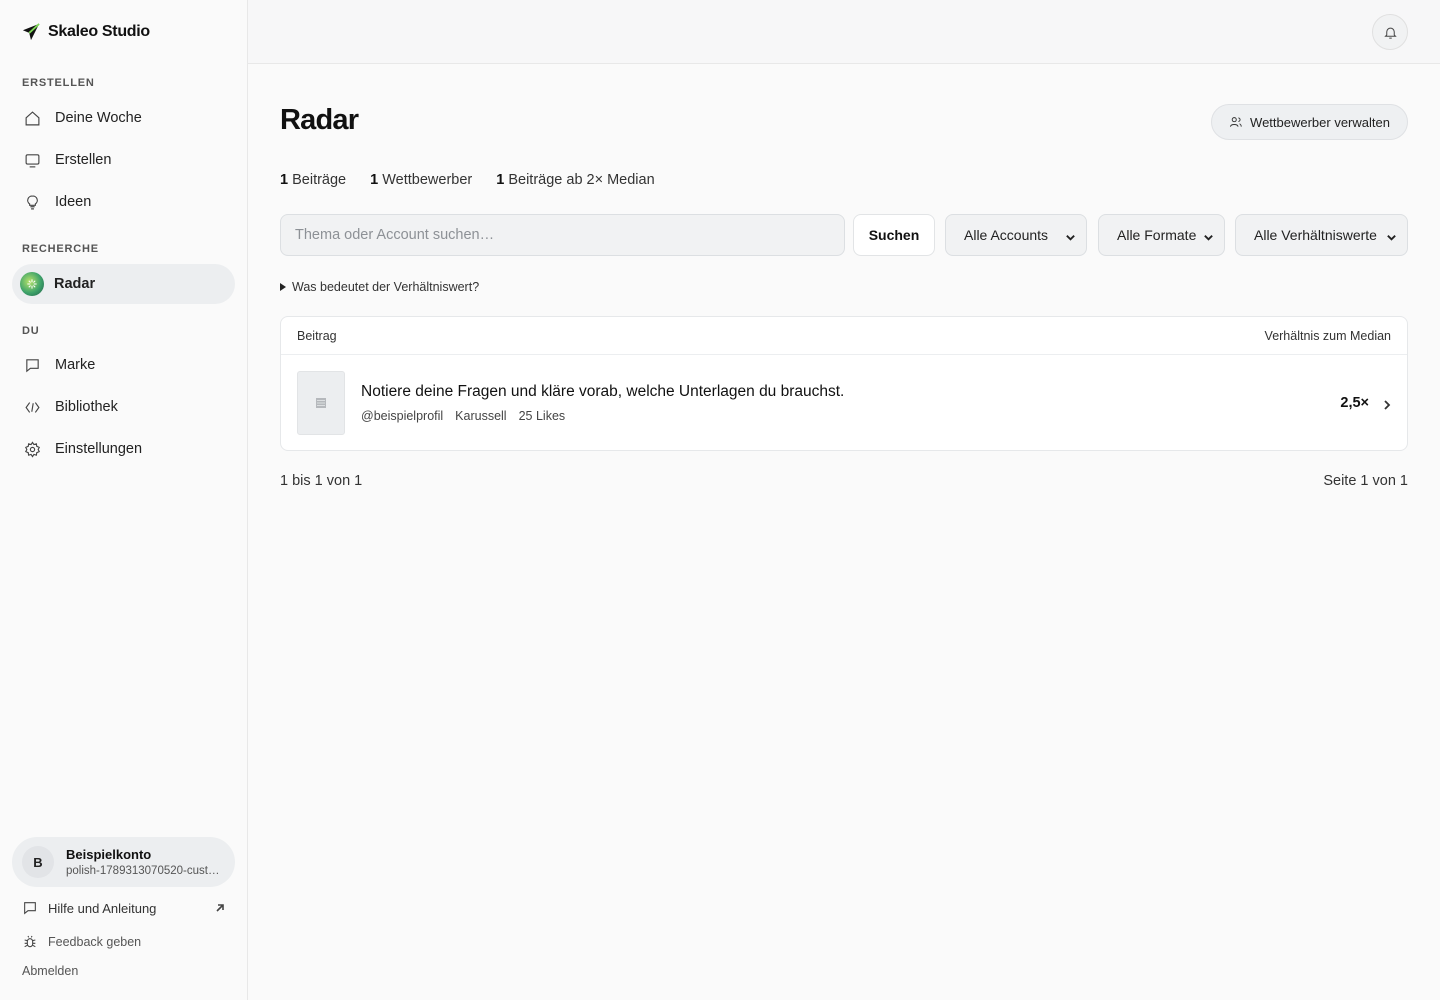 Image resolution: width=1440 pixels, height=1000 pixels. Describe the element at coordinates (75, 365) in the screenshot. I see `sidebar-item-label: Marke` at that location.